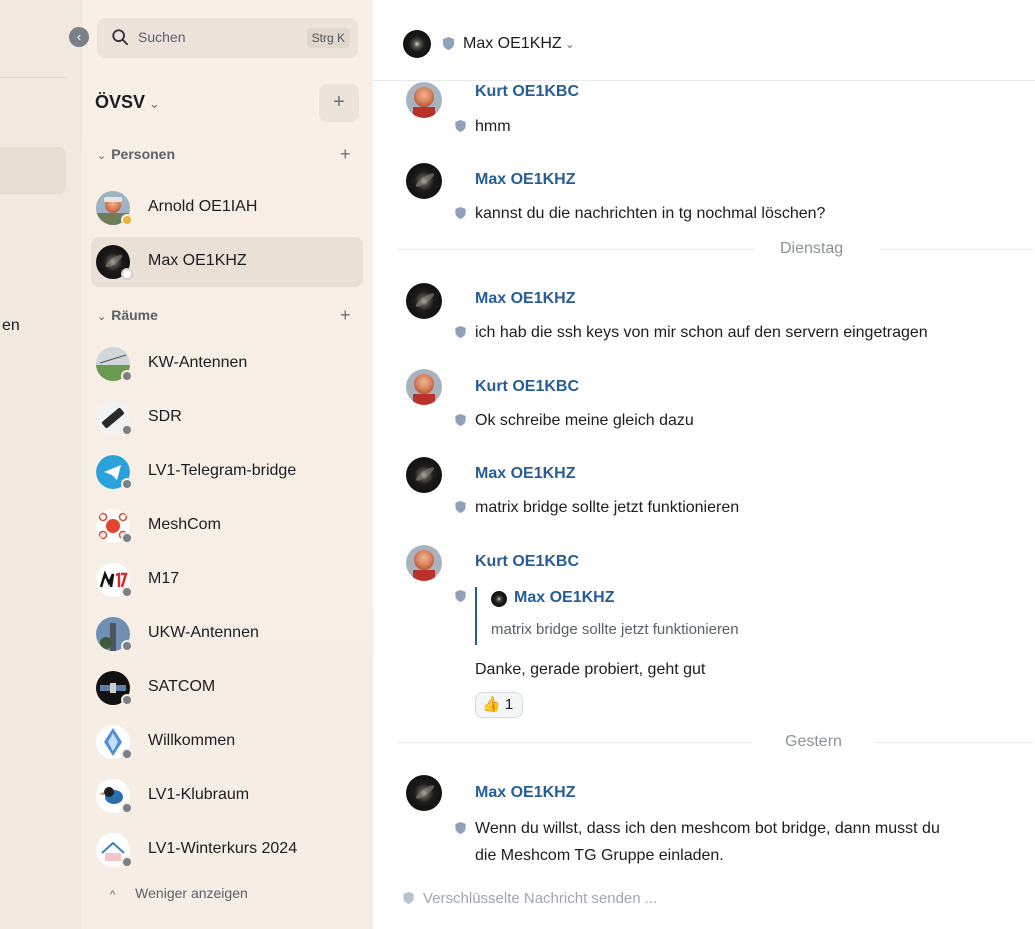 Image resolution: width=1035 pixels, height=929 pixels. I want to click on section-rooms-toggle: ⌄ Räume, so click(127, 315).